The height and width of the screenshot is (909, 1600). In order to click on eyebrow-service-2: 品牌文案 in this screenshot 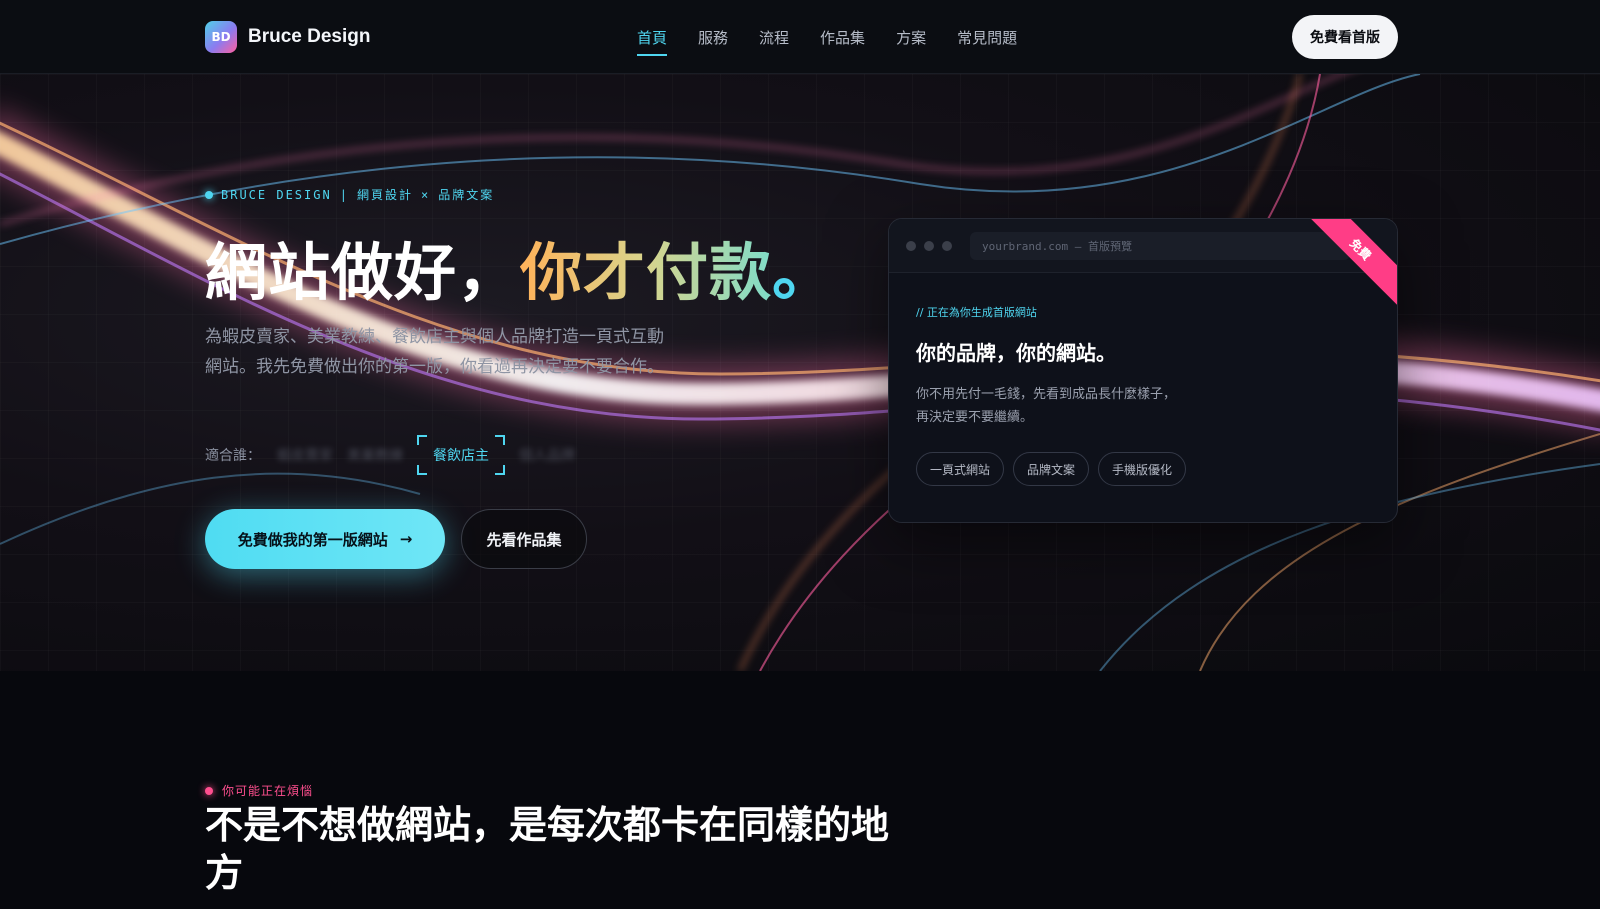, I will do `click(466, 195)`.